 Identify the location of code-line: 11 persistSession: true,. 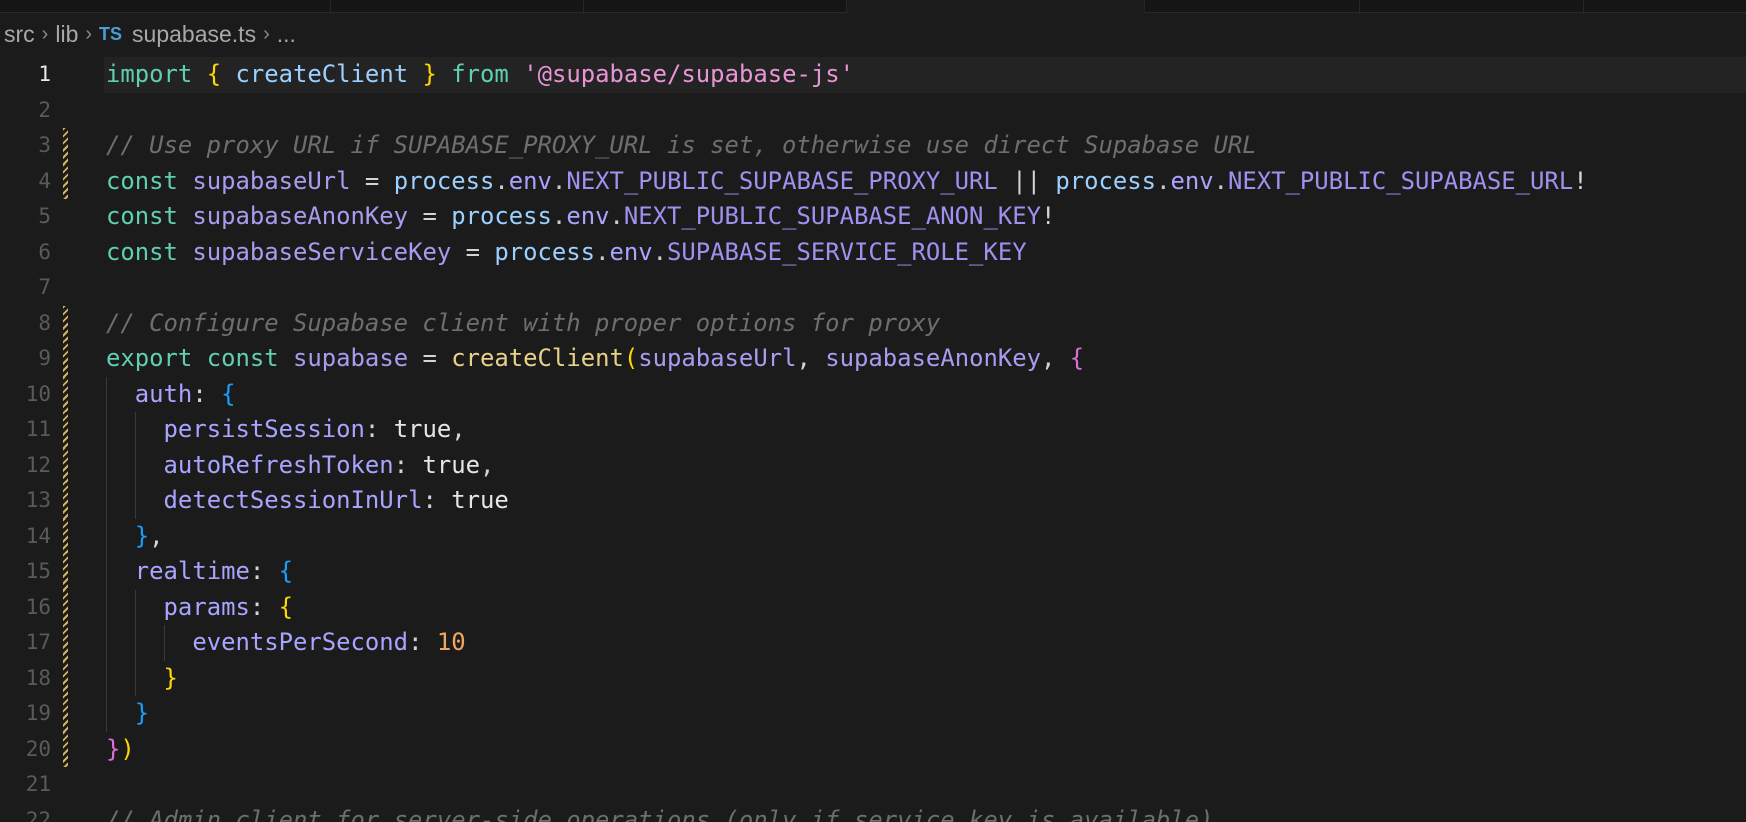
(873, 430).